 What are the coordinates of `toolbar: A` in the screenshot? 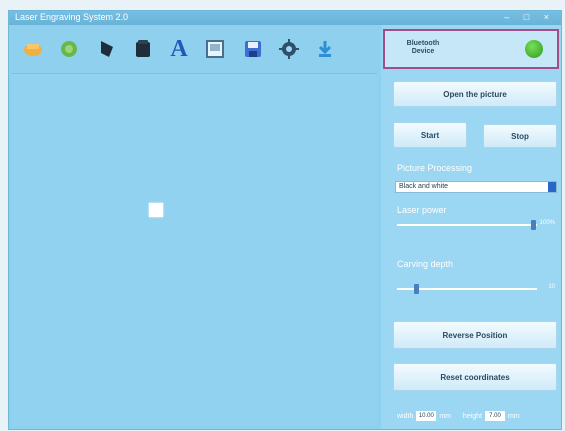 It's located at (194, 50).